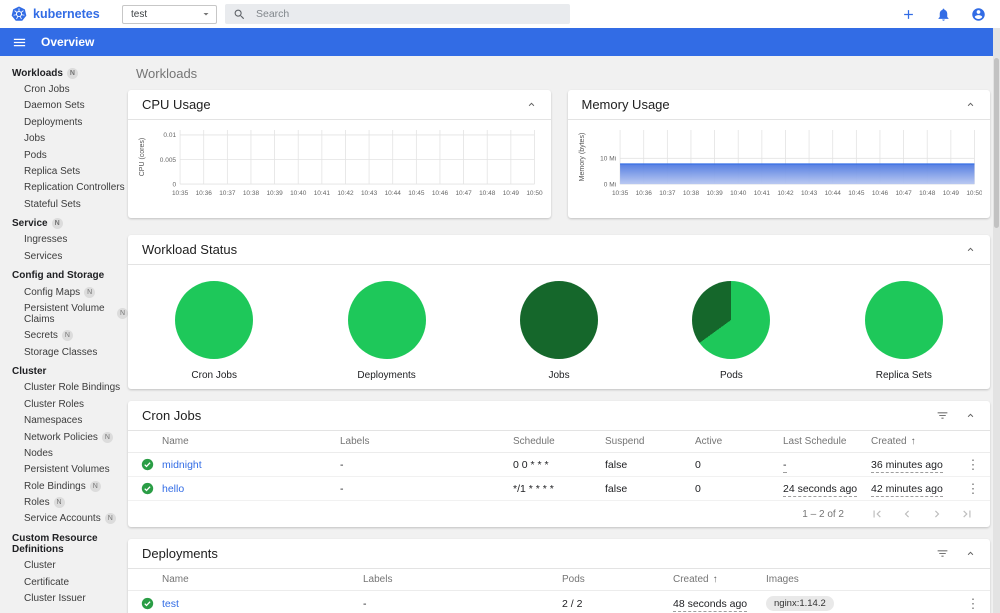 The image size is (1000, 613). Describe the element at coordinates (731, 320) in the screenshot. I see `pods-pie-chart` at that location.